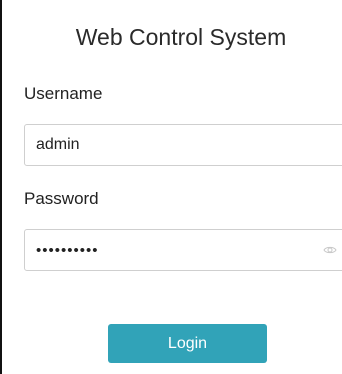 This screenshot has height=374, width=342. What do you see at coordinates (183, 250) in the screenshot?
I see `password-field` at bounding box center [183, 250].